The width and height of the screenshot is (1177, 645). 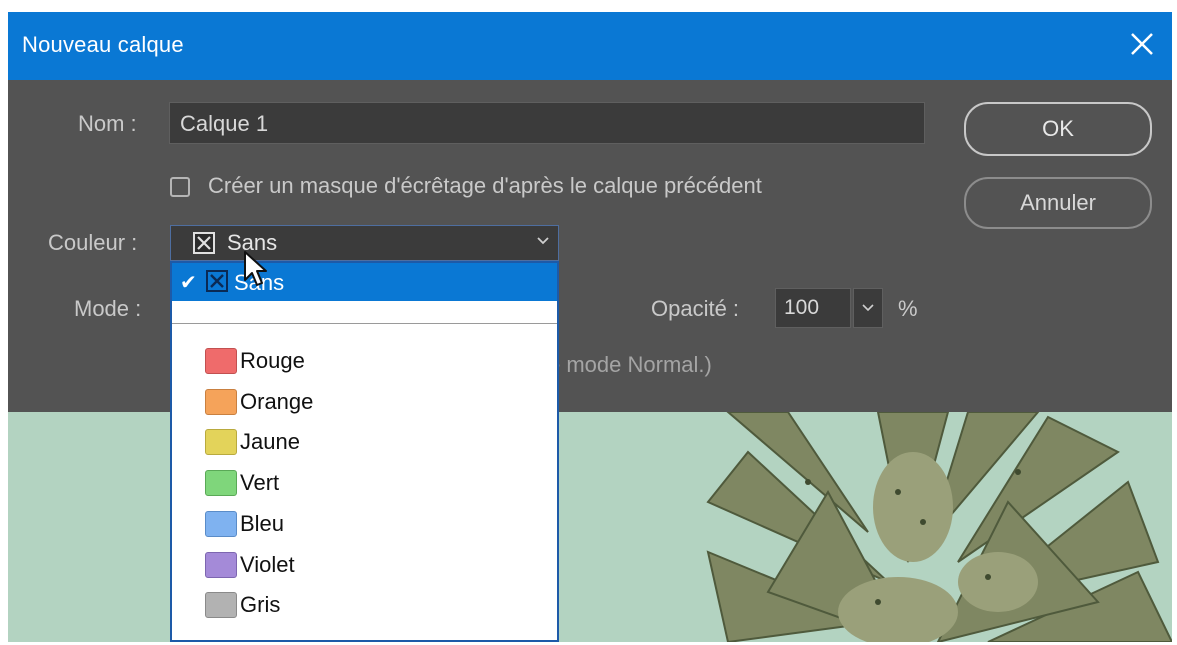 I want to click on opacity-unit: %, so click(x=908, y=308).